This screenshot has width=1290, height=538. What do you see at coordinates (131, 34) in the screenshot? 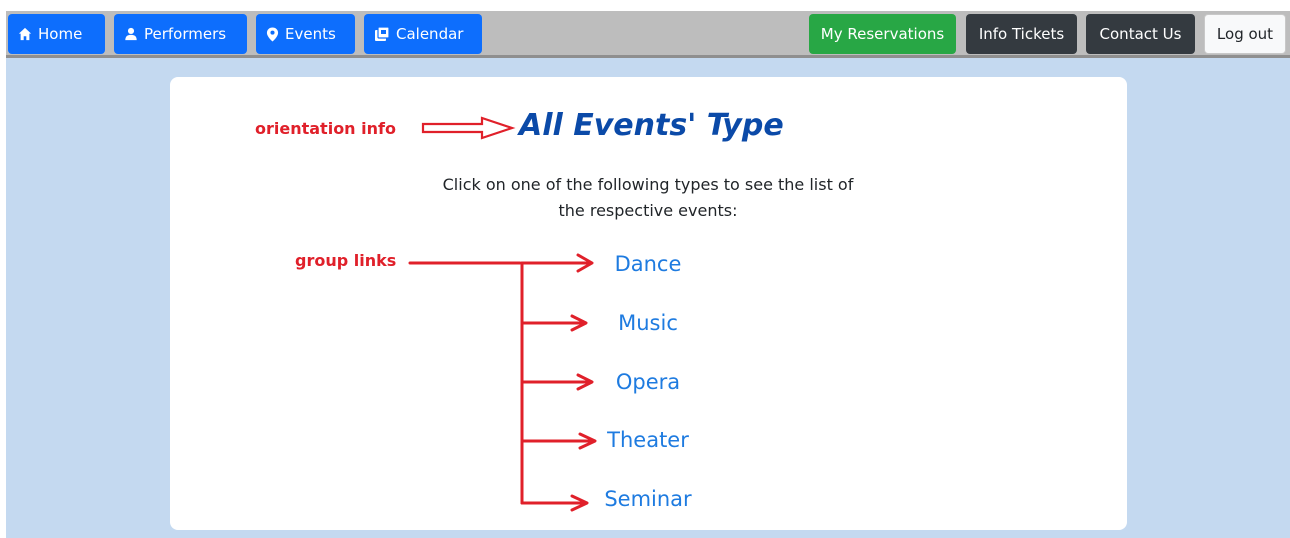
I see `person-icon` at bounding box center [131, 34].